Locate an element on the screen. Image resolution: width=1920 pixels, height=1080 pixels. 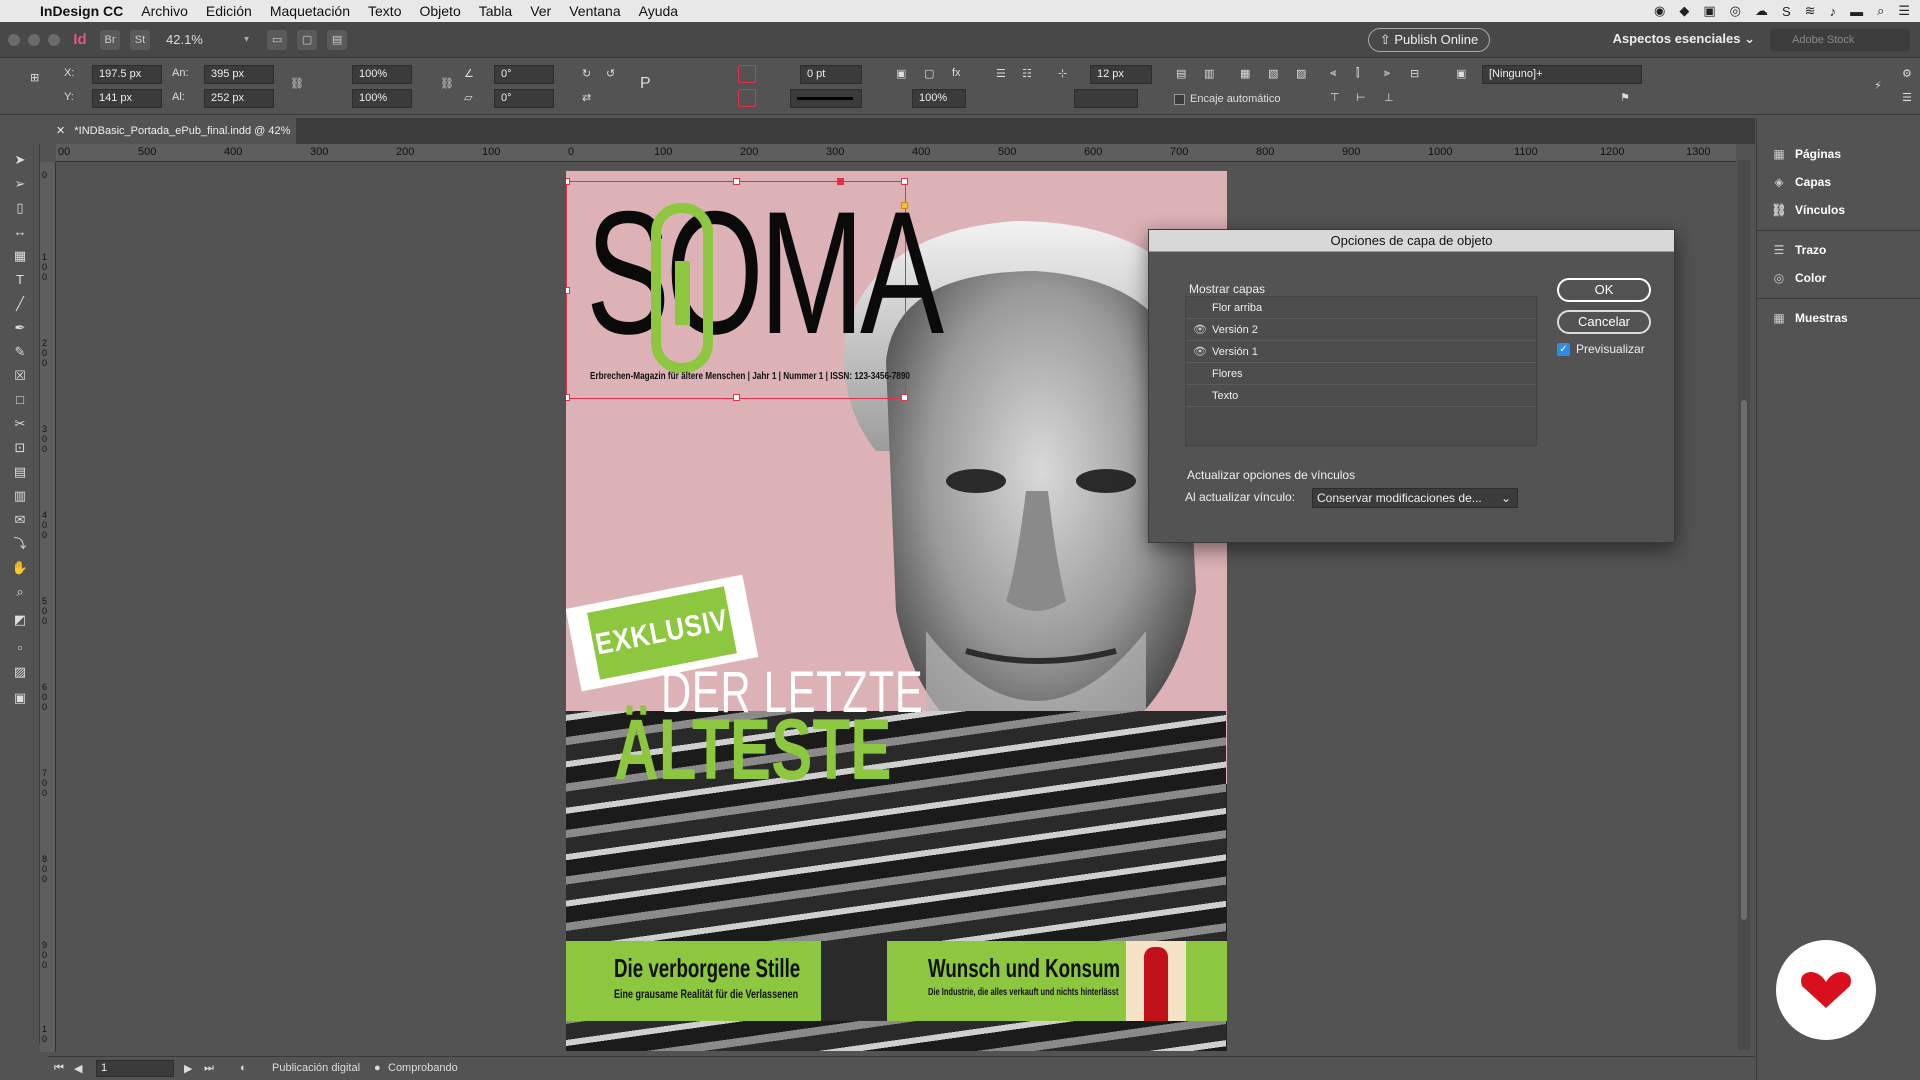
panel-pages: ▦ Páginas is located at coordinates (1806, 154).